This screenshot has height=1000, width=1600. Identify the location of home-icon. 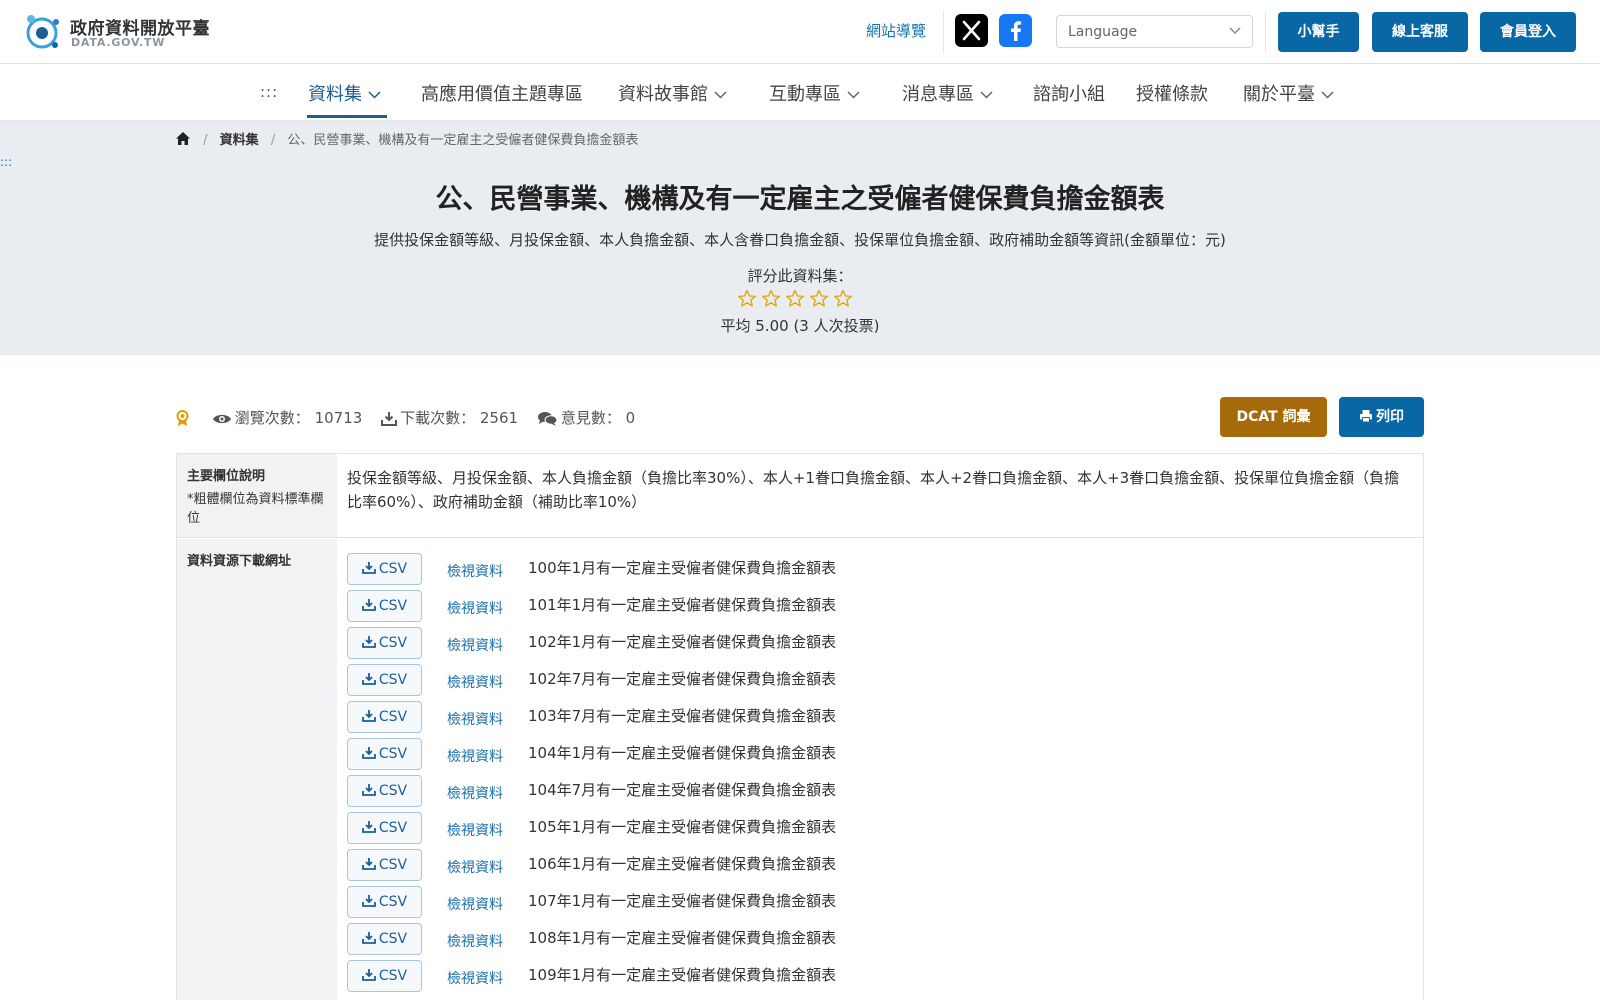
(183, 138).